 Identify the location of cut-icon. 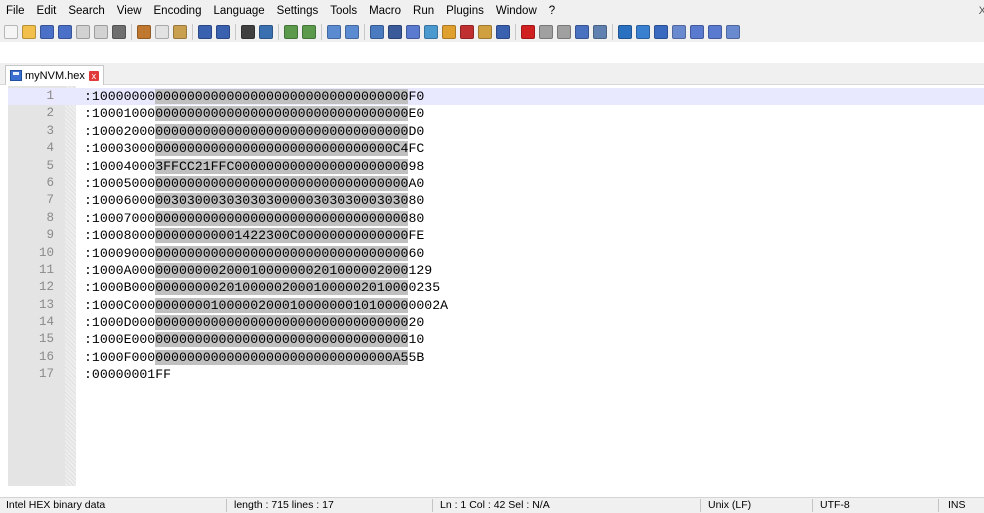
(144, 32).